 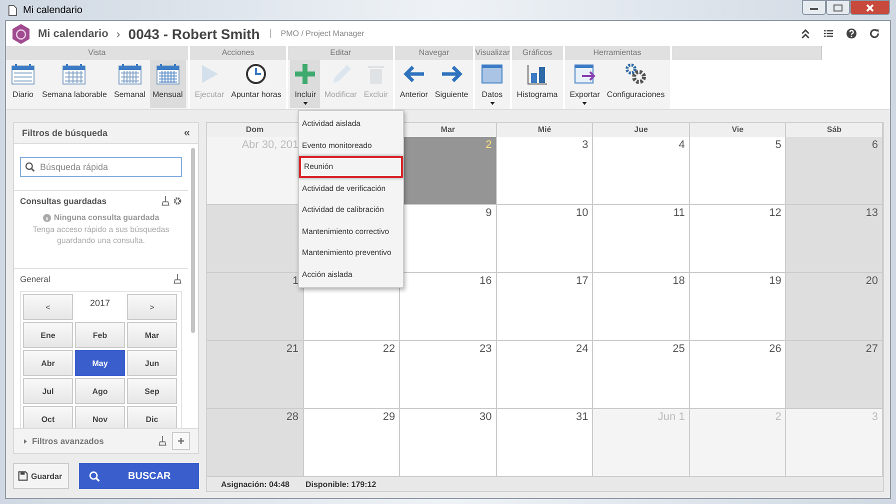 I want to click on day-number: 28, so click(x=293, y=416).